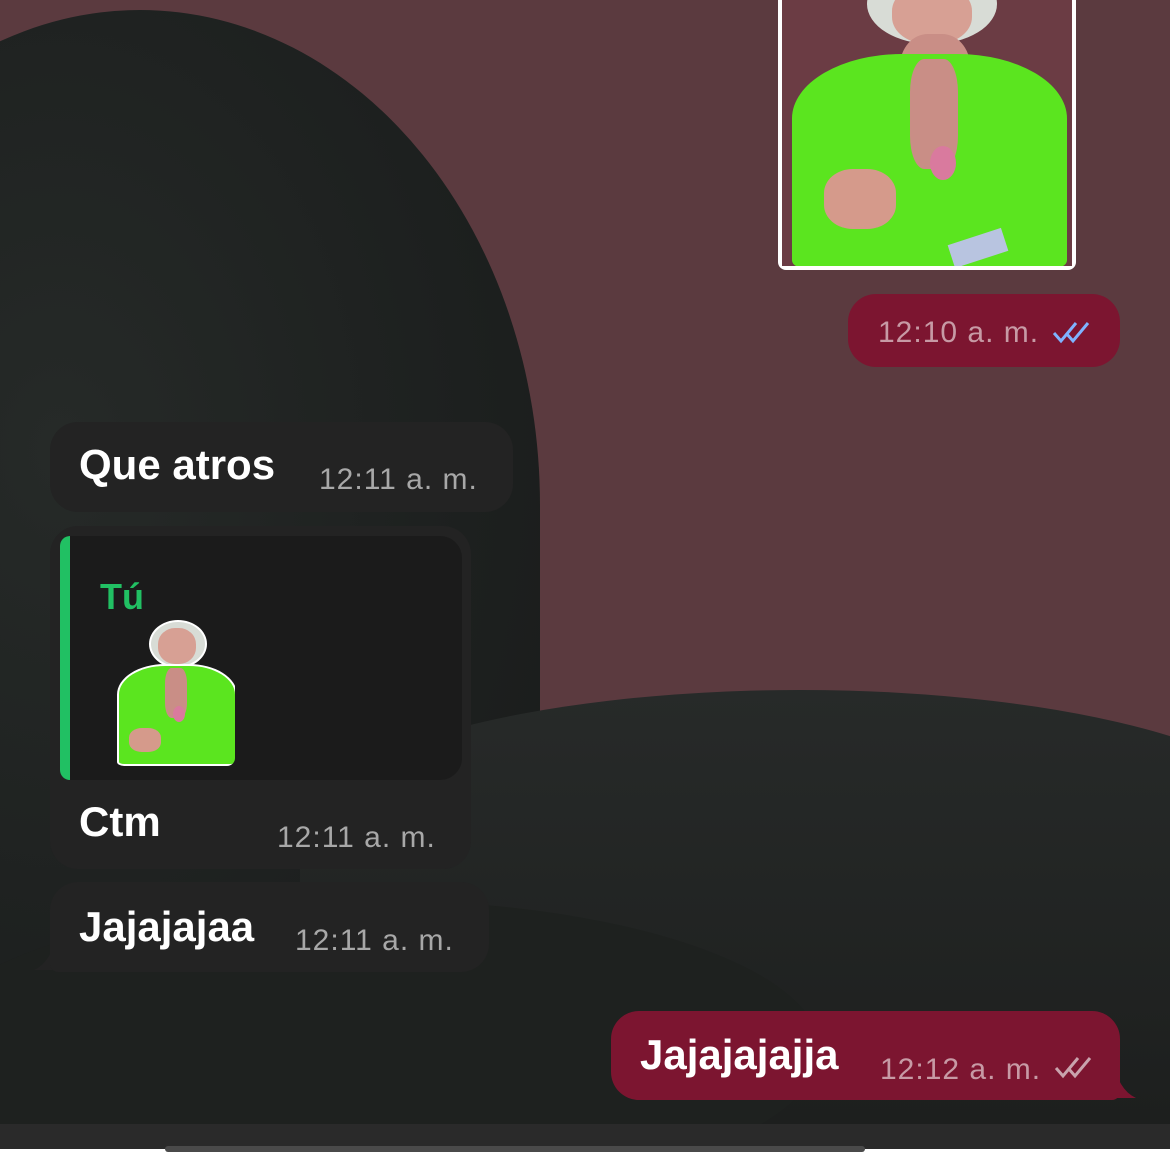  I want to click on outgoing-sticker, so click(927, 135).